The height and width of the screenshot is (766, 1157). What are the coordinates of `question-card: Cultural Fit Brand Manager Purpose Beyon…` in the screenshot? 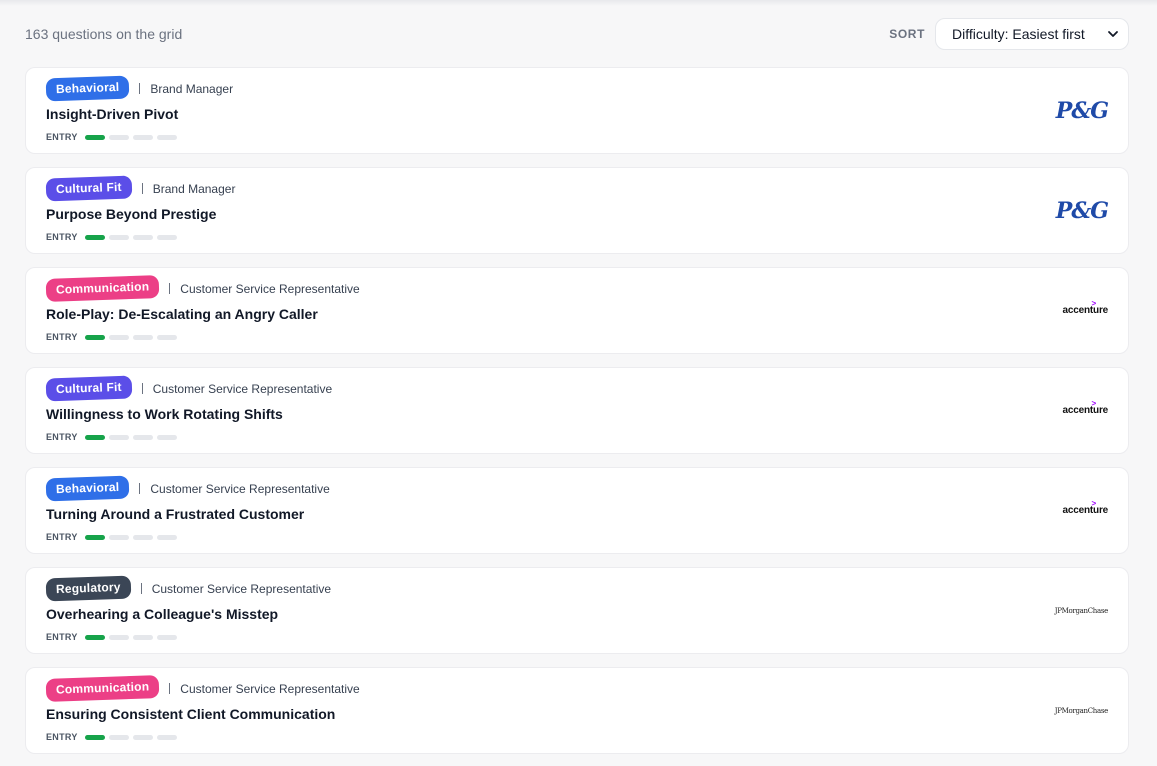 It's located at (577, 210).